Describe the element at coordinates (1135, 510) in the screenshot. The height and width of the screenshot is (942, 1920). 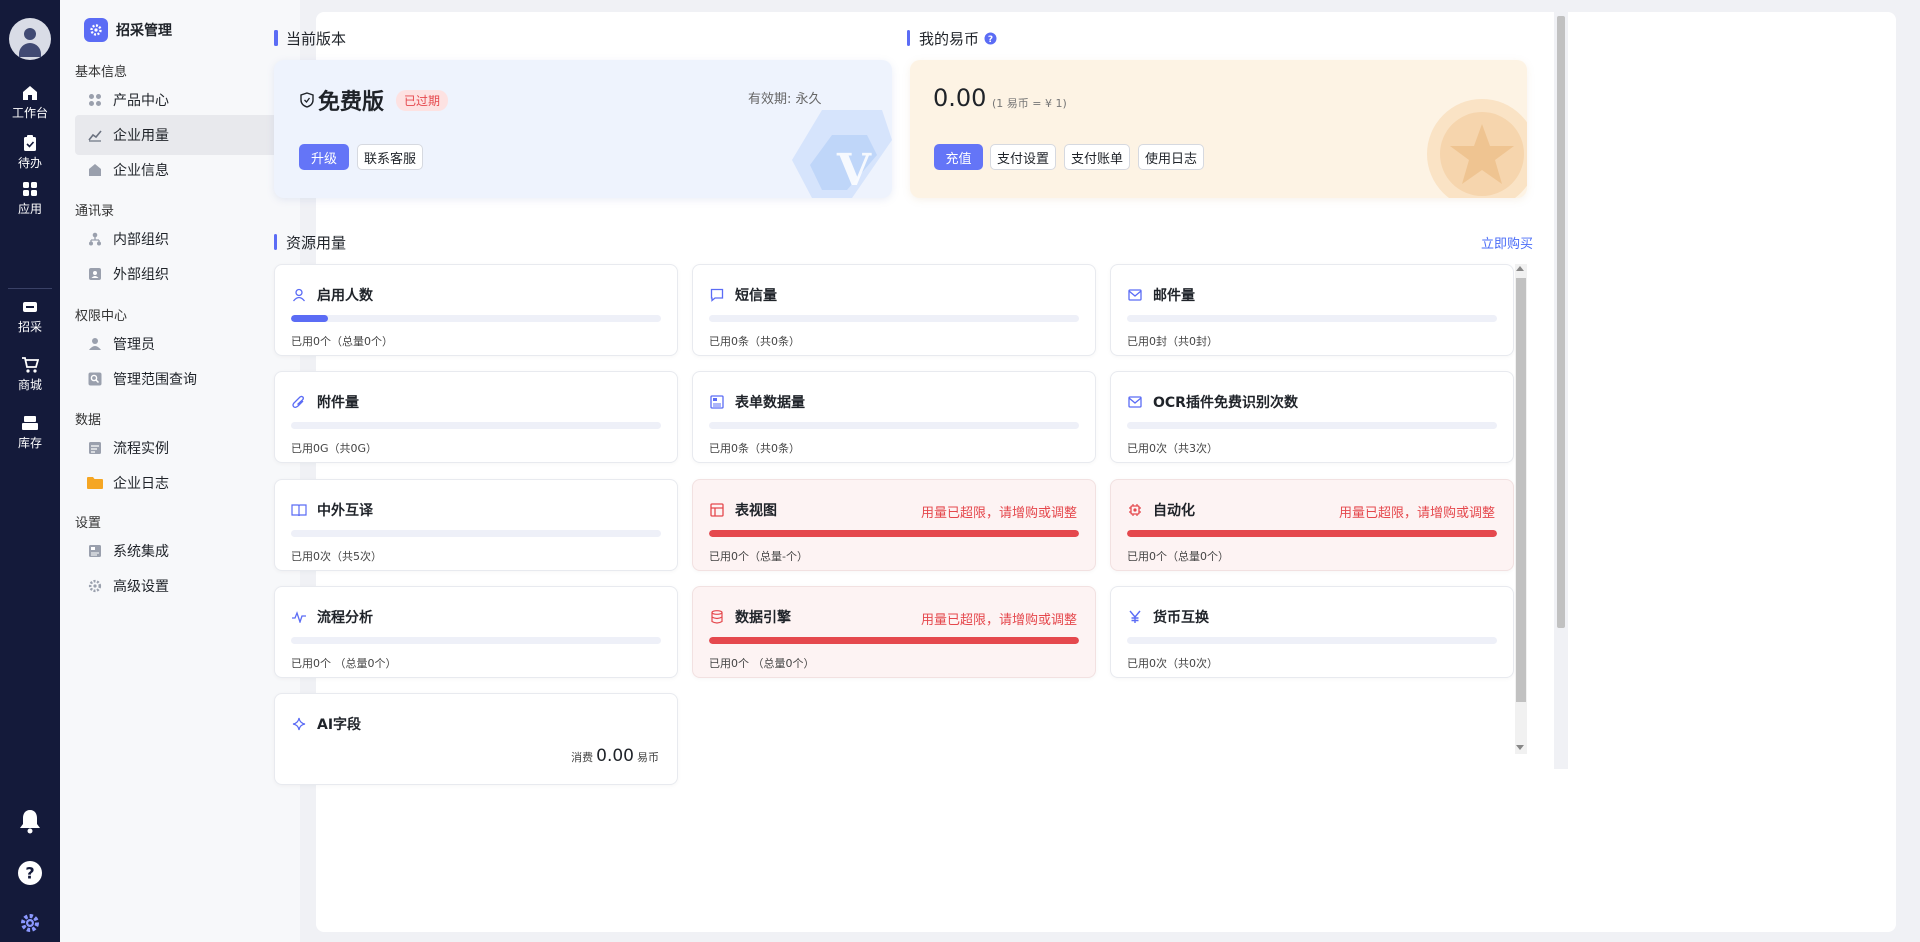
I see `chip-icon` at that location.